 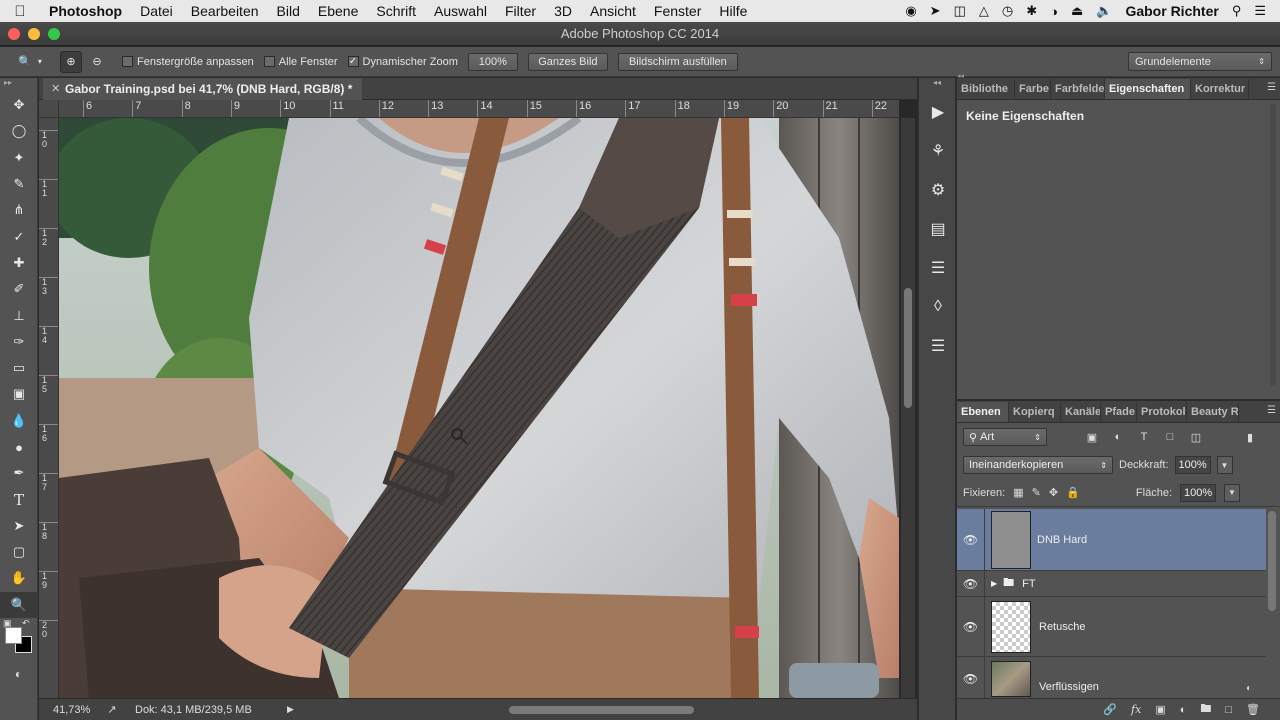 I want to click on lock-position-icon: ✥, so click(x=1053, y=492).